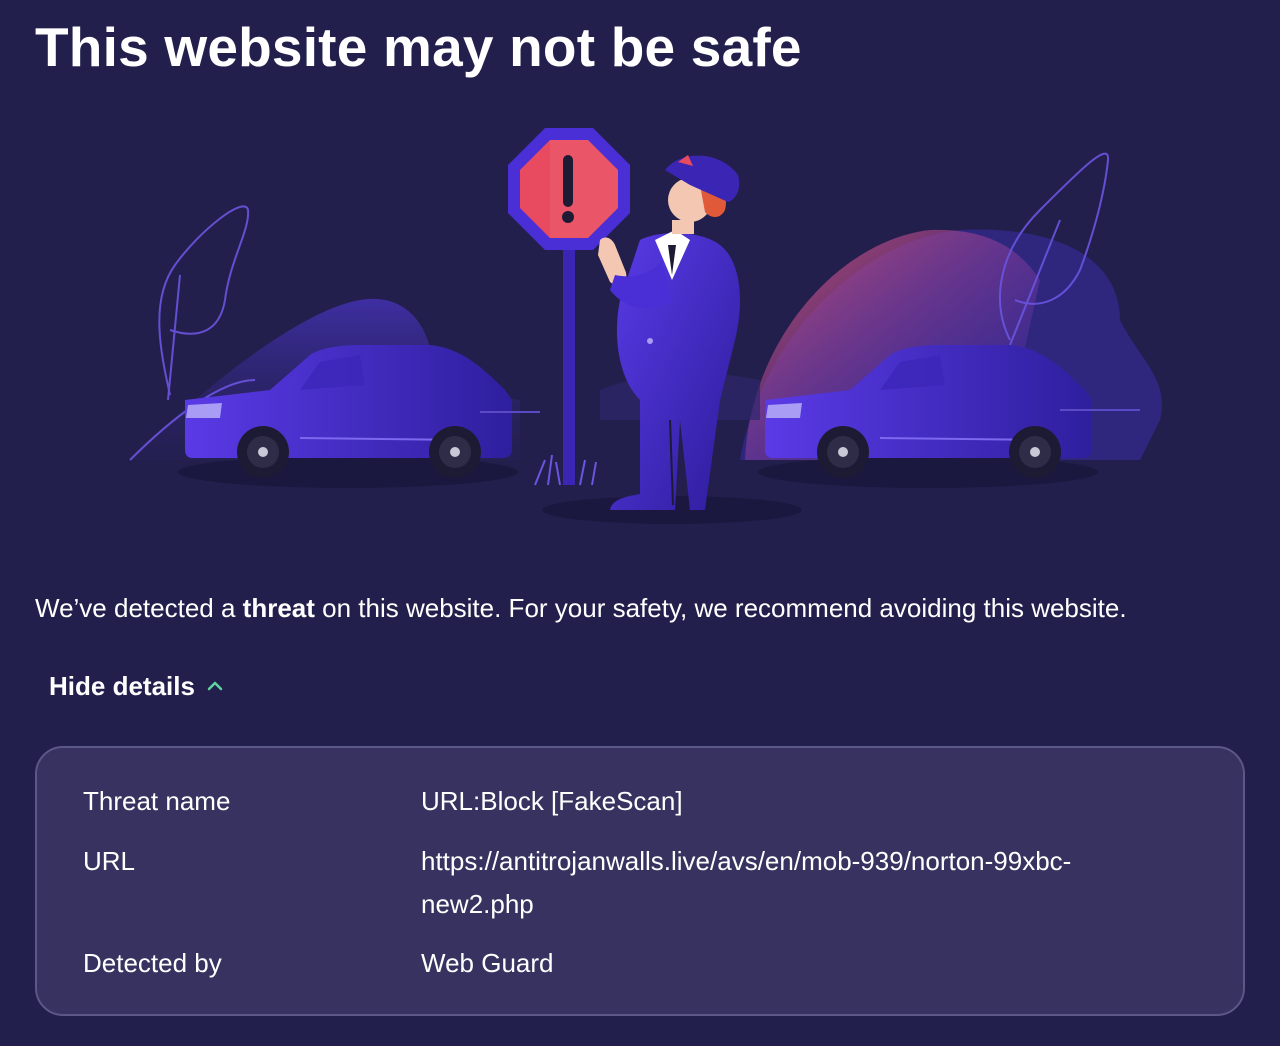 Image resolution: width=1280 pixels, height=1046 pixels. I want to click on hide-details-label: Hide details, so click(122, 686).